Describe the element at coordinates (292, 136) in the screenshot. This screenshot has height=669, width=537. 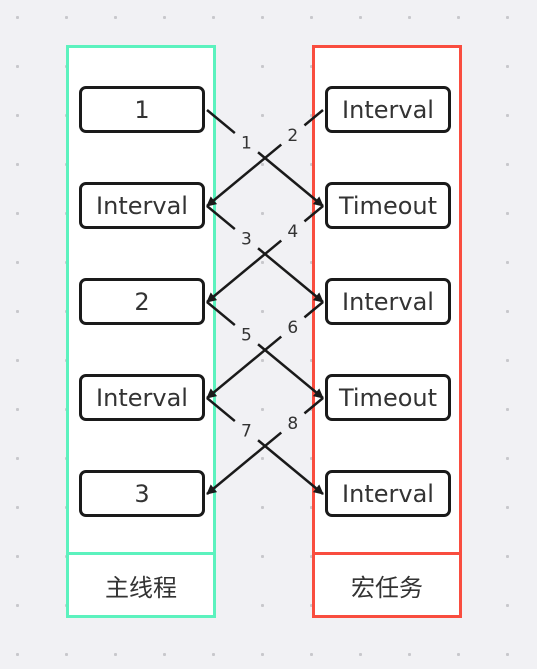
I see `arrow-label: 2` at that location.